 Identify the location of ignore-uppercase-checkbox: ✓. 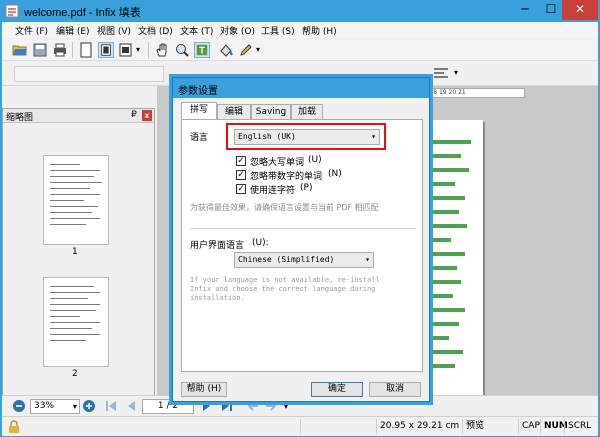
(241, 161).